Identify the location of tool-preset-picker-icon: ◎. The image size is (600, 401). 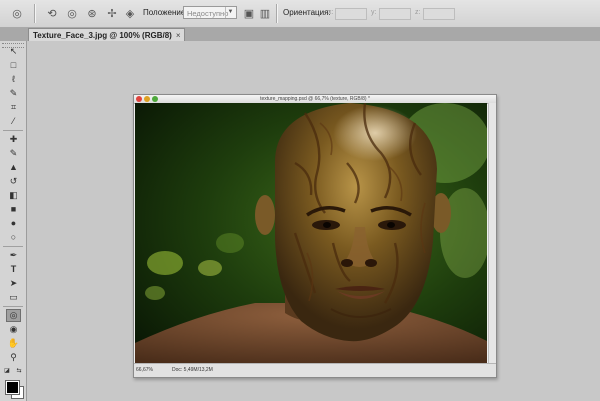
(17, 13).